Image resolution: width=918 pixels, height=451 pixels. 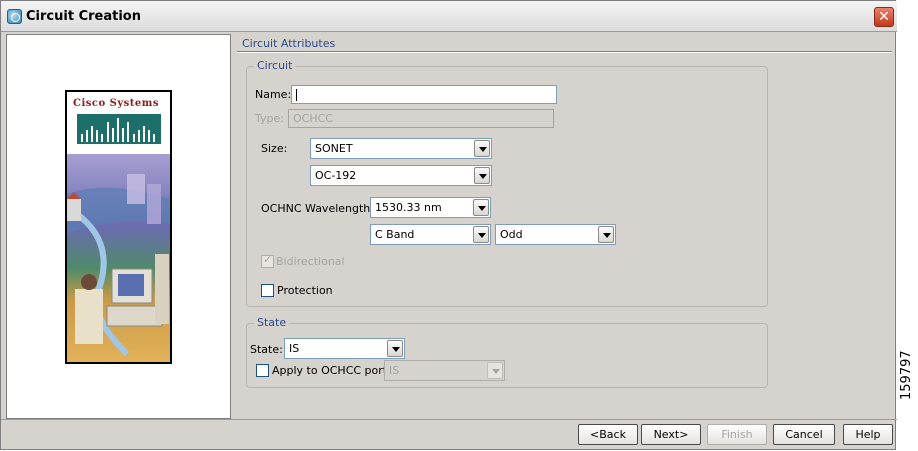 What do you see at coordinates (266, 349) in the screenshot?
I see `state-label: State:` at bounding box center [266, 349].